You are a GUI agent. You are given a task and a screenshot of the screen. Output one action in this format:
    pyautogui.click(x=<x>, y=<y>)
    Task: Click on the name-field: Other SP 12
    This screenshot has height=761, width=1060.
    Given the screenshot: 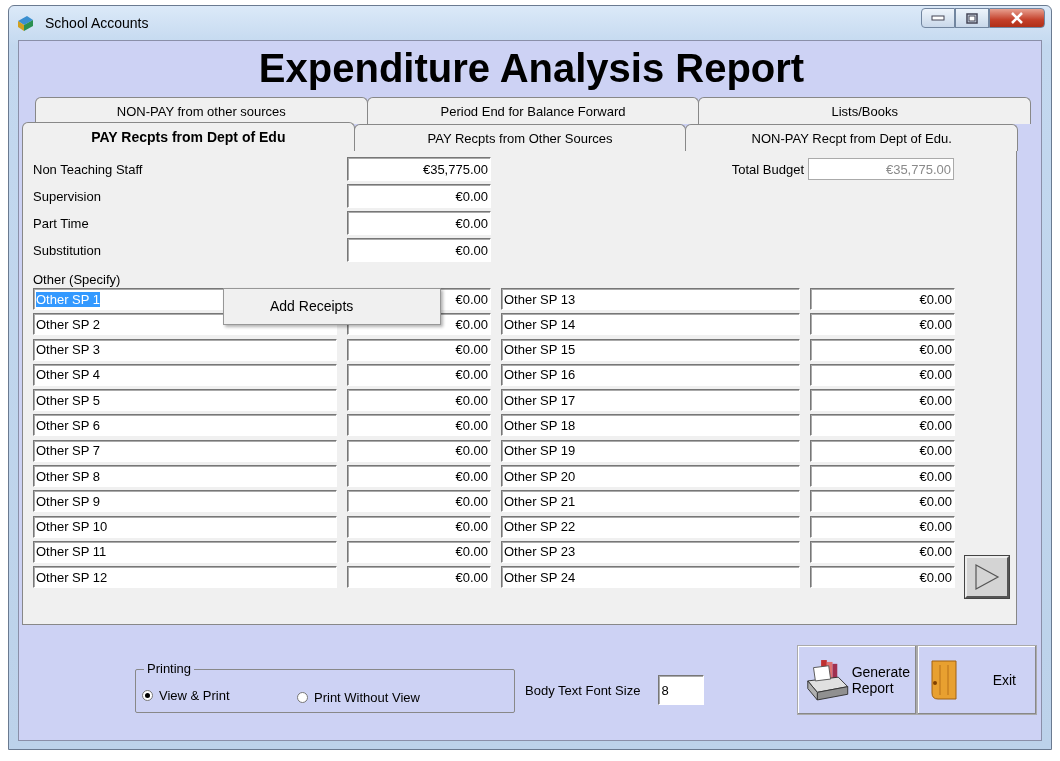 What is the action you would take?
    pyautogui.click(x=185, y=577)
    